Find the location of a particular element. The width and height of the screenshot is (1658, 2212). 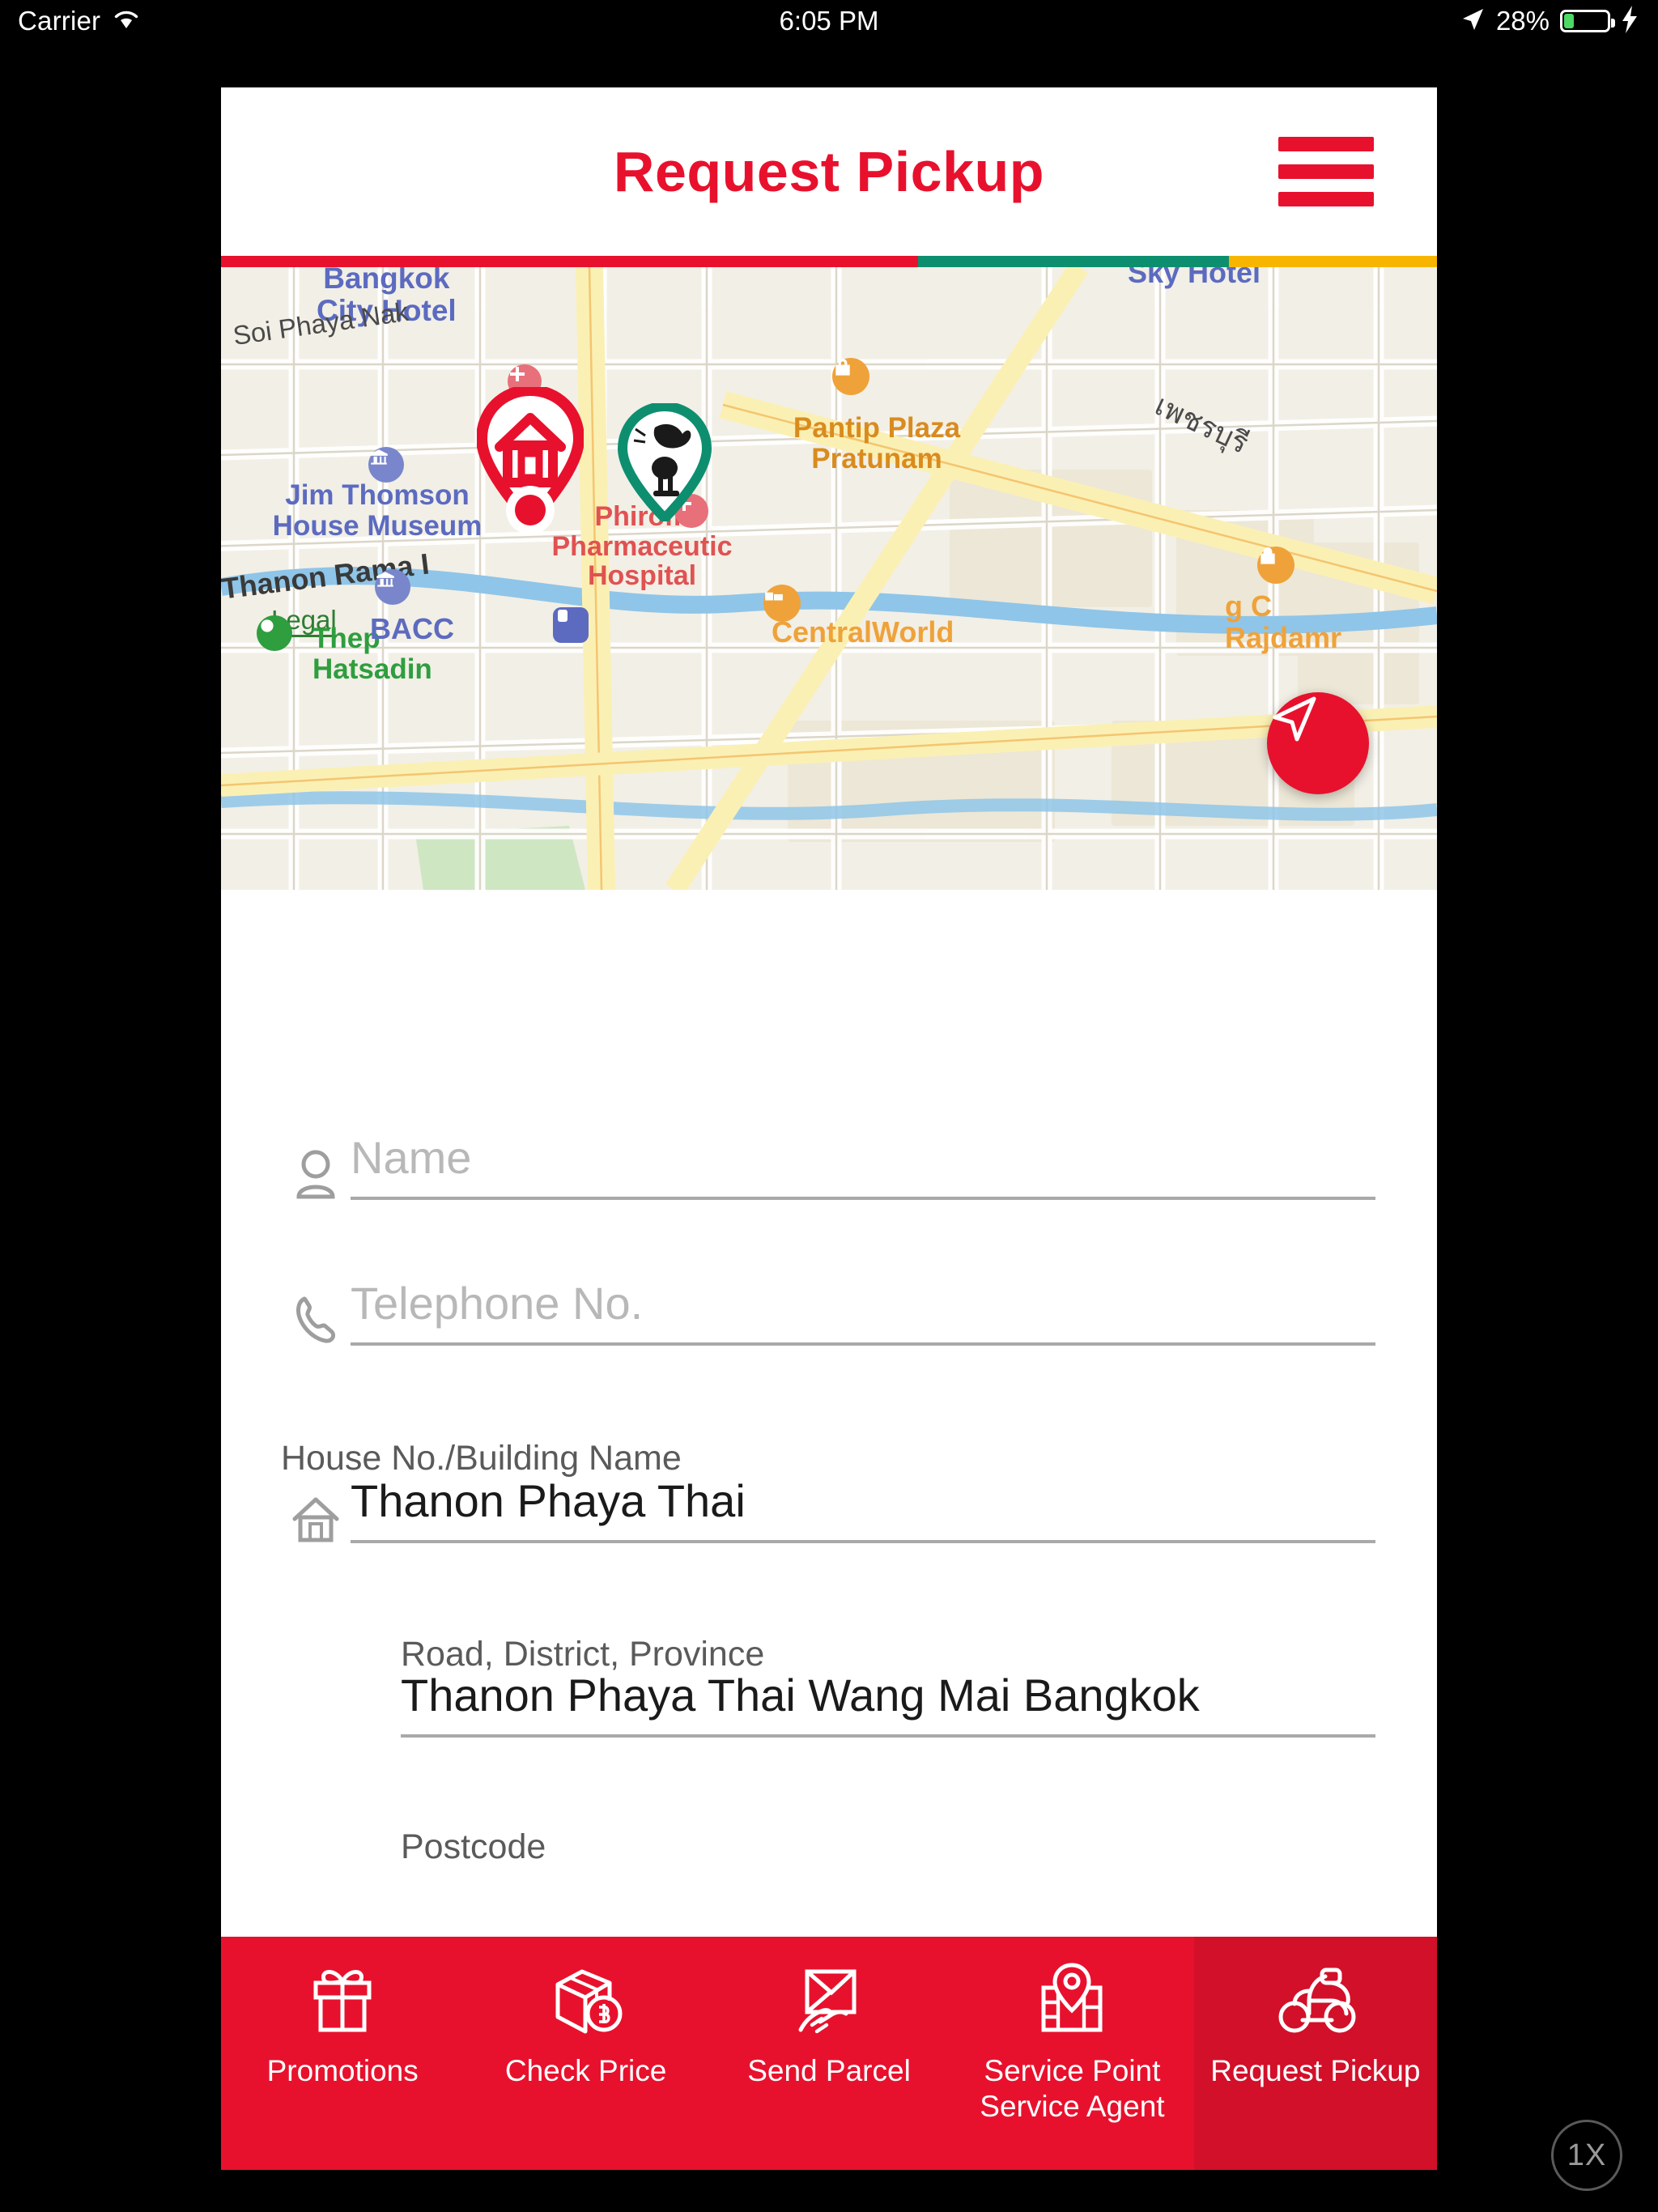

ios-status-bar: Carrier 6:05 PM 28% is located at coordinates (829, 21).